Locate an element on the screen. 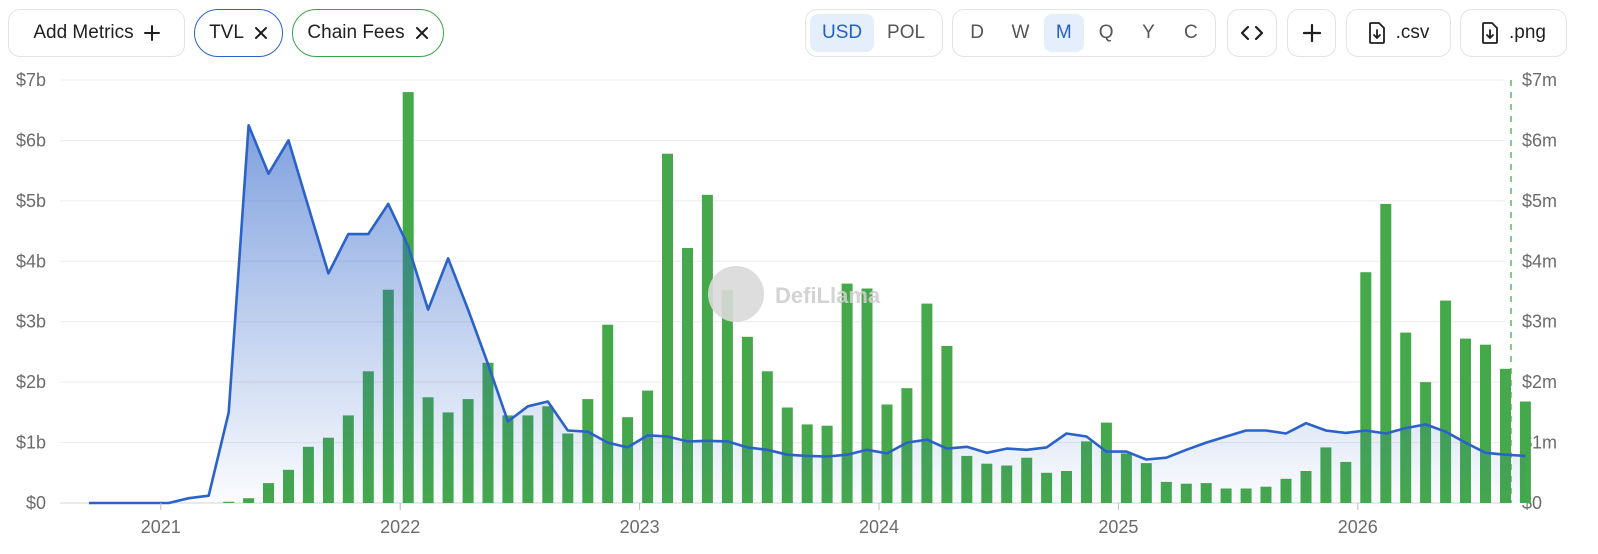 This screenshot has height=554, width=1598. y-left-tick-label: $0 is located at coordinates (36, 503).